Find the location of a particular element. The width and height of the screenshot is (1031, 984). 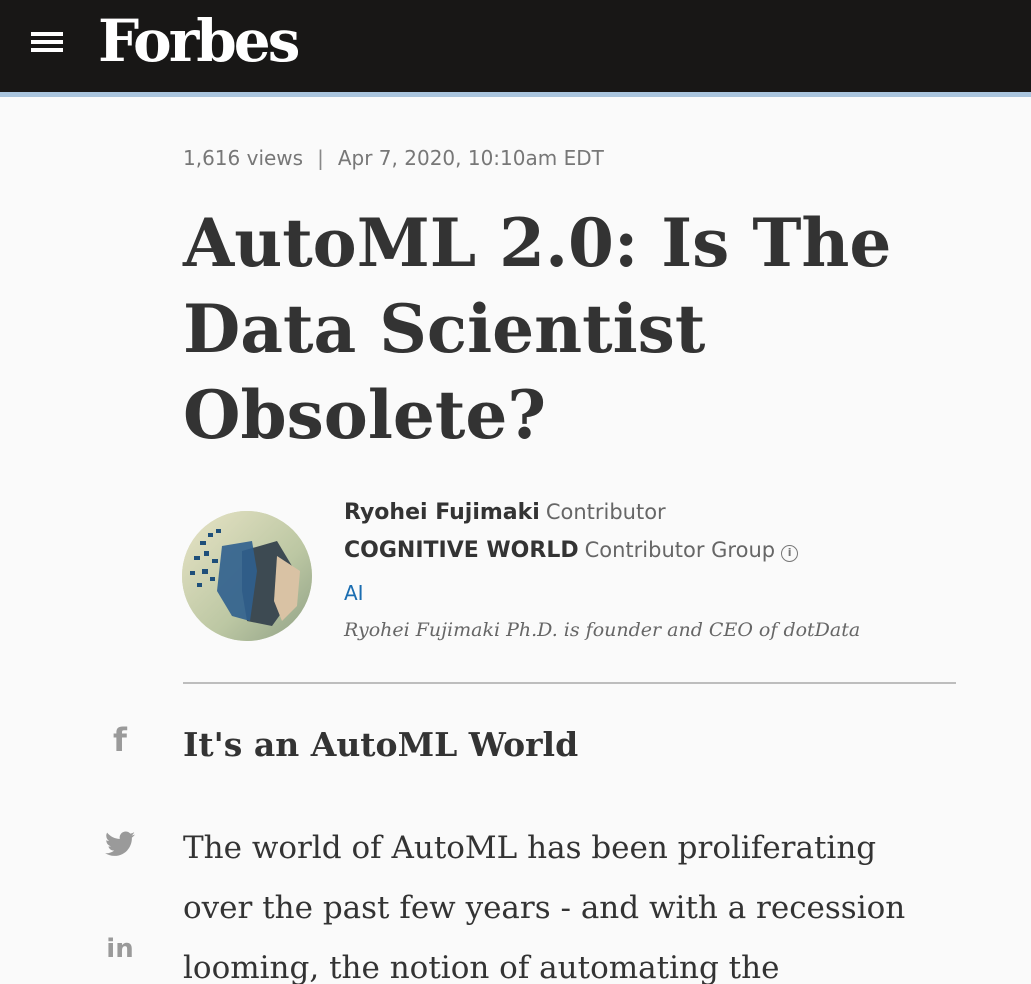

forbes-logo: Forbes is located at coordinates (199, 41).